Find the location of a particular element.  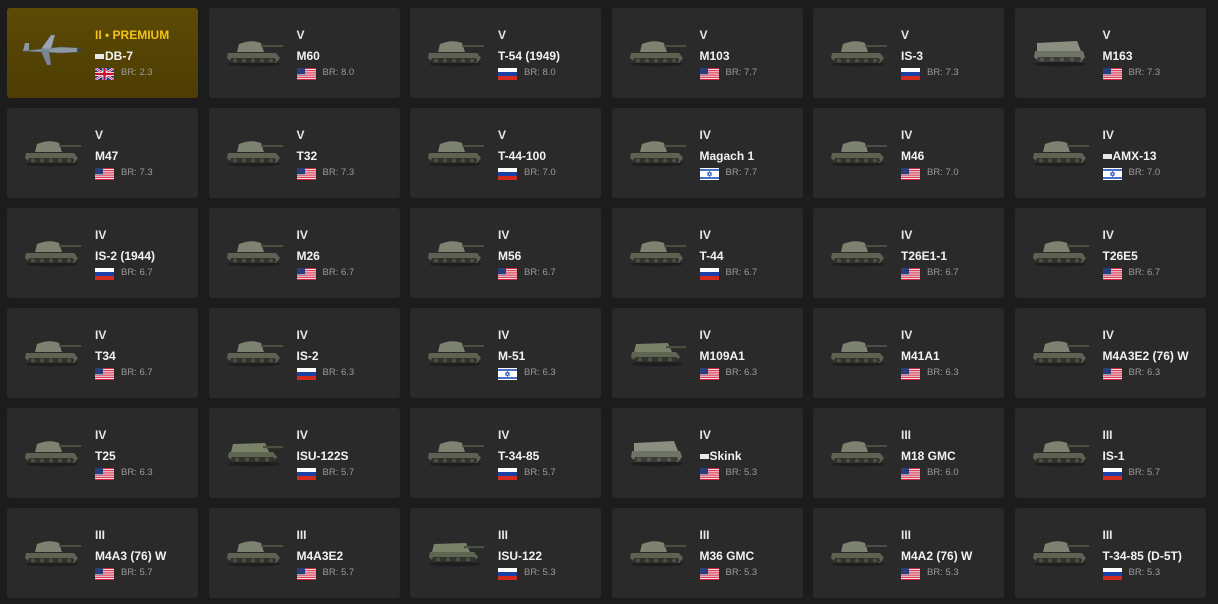

vehicle-name-row: T-44 is located at coordinates (712, 256).